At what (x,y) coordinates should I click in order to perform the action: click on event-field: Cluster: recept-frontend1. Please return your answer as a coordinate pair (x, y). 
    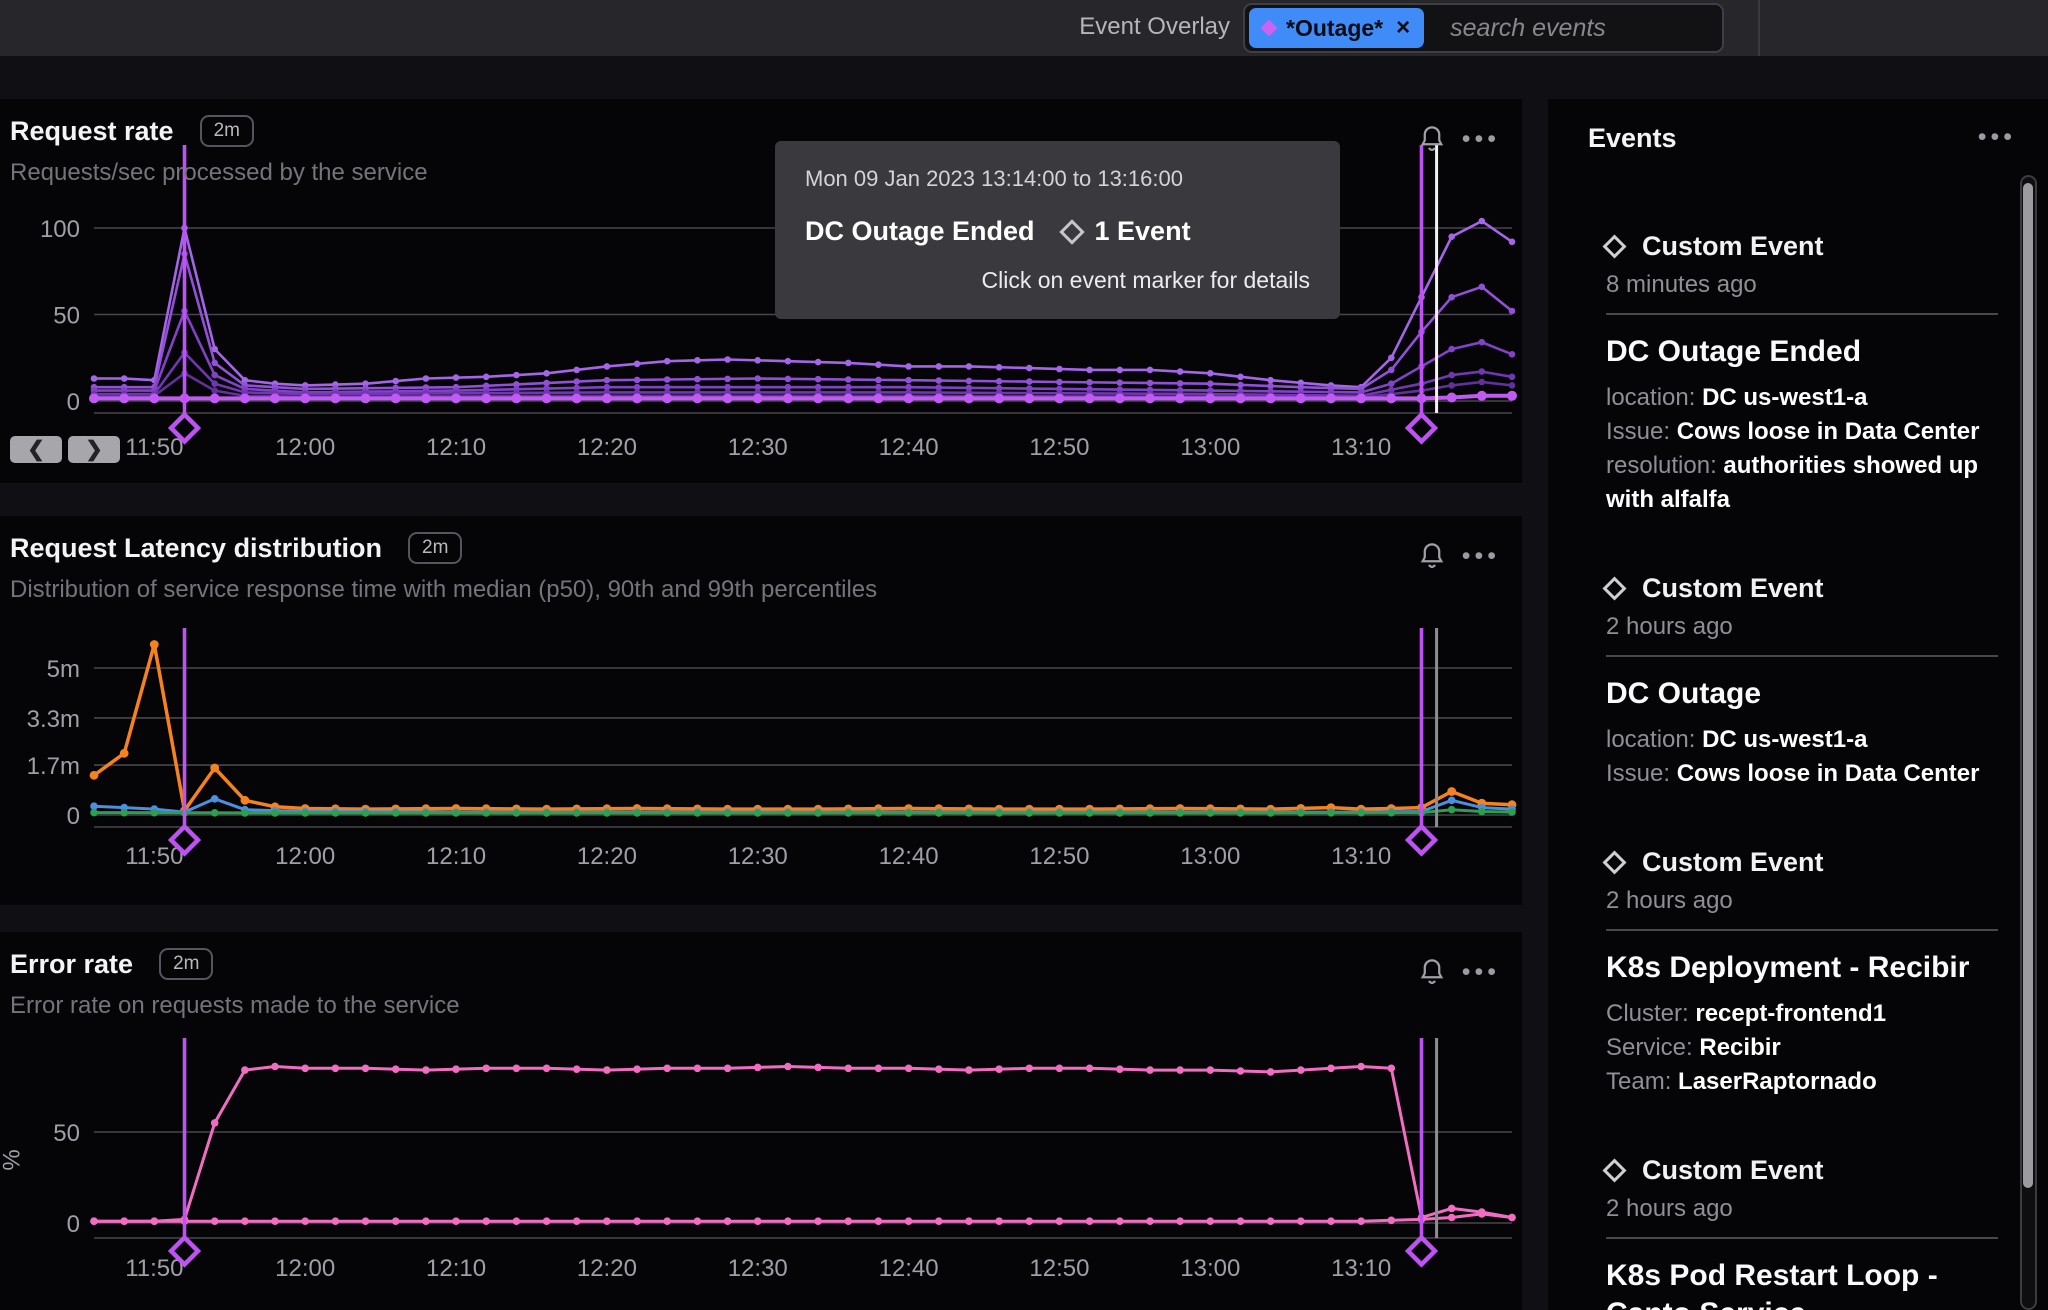
    Looking at the image, I should click on (1746, 1013).